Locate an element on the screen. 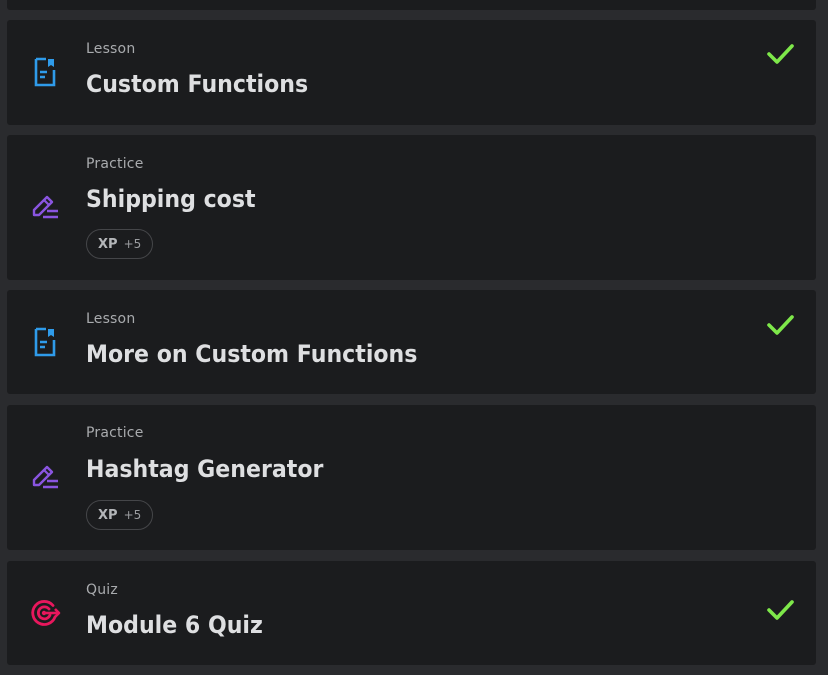 The width and height of the screenshot is (828, 675). item-title: Hashtag Generator is located at coordinates (204, 469).